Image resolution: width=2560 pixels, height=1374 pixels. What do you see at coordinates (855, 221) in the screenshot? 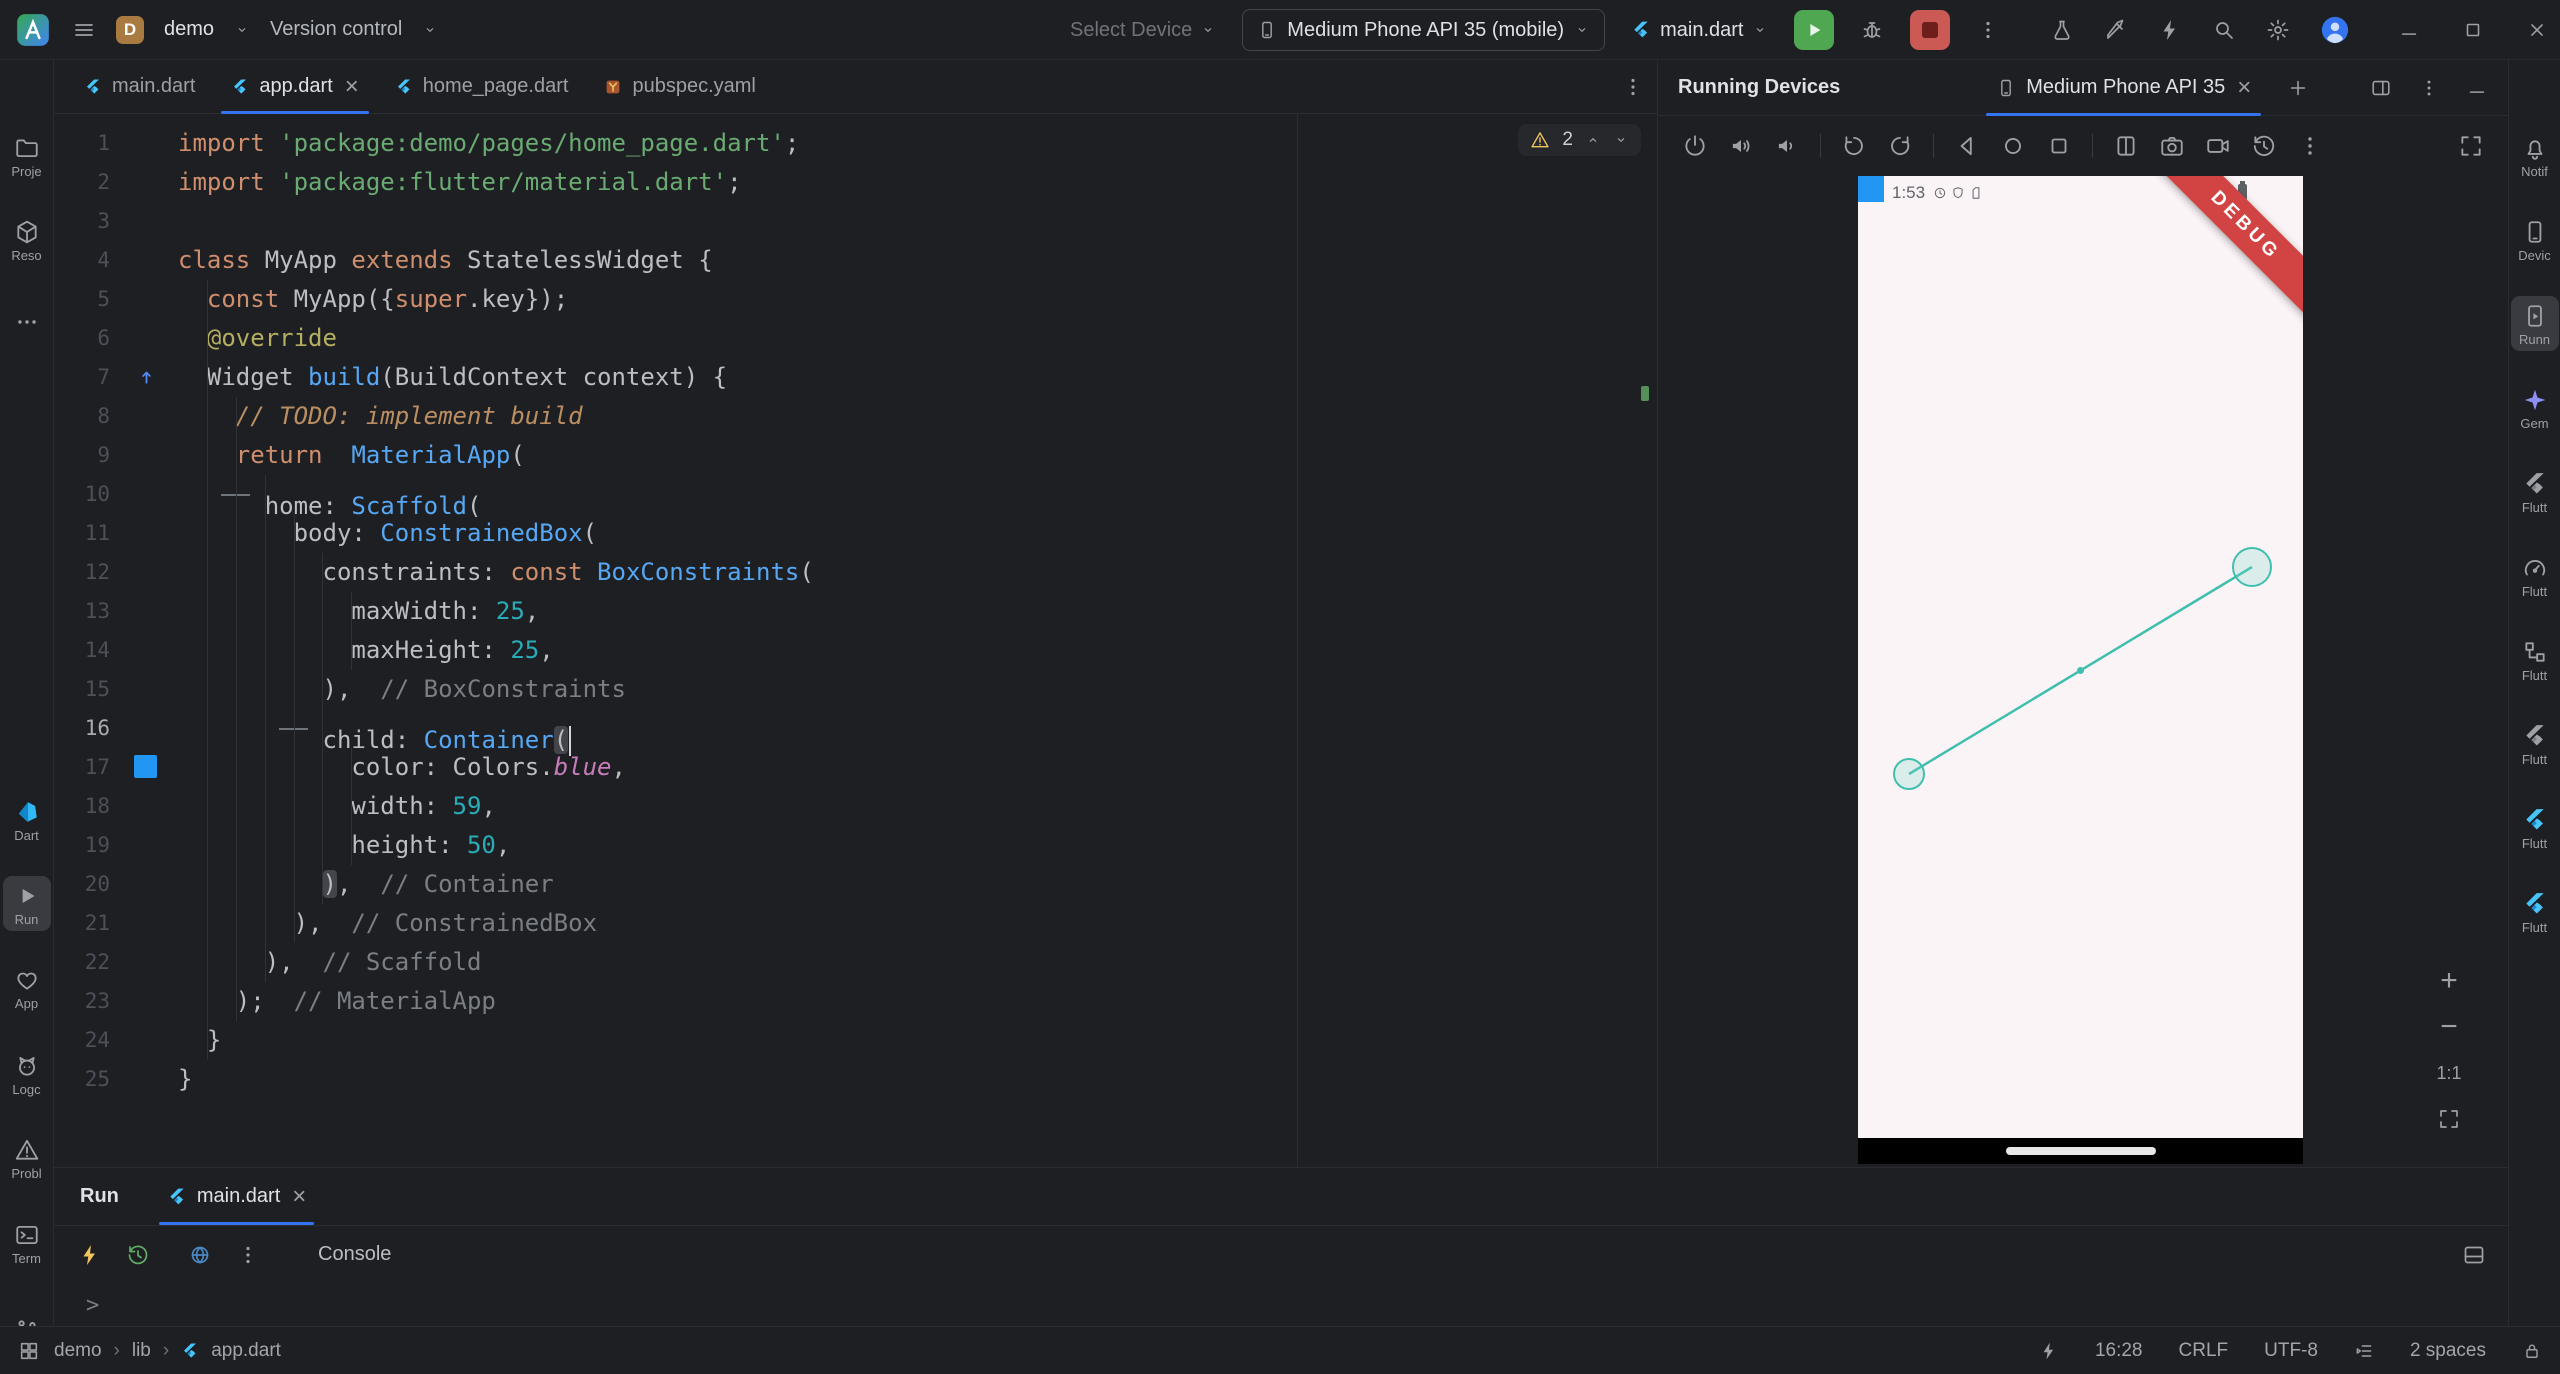
I see `code-line: 3` at bounding box center [855, 221].